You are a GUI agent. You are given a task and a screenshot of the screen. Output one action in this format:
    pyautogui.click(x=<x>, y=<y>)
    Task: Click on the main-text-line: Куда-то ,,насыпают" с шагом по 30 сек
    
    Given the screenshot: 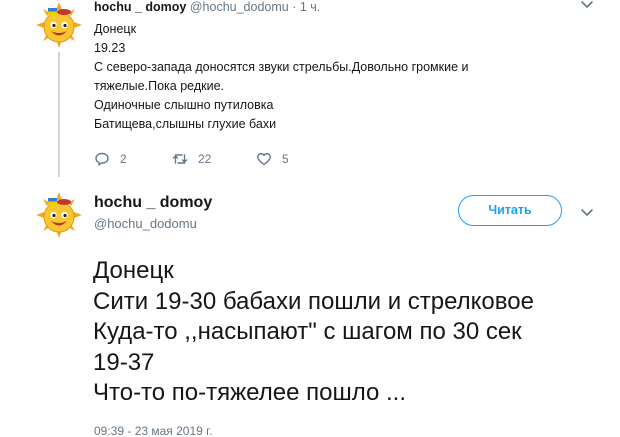 What is the action you would take?
    pyautogui.click(x=307, y=331)
    